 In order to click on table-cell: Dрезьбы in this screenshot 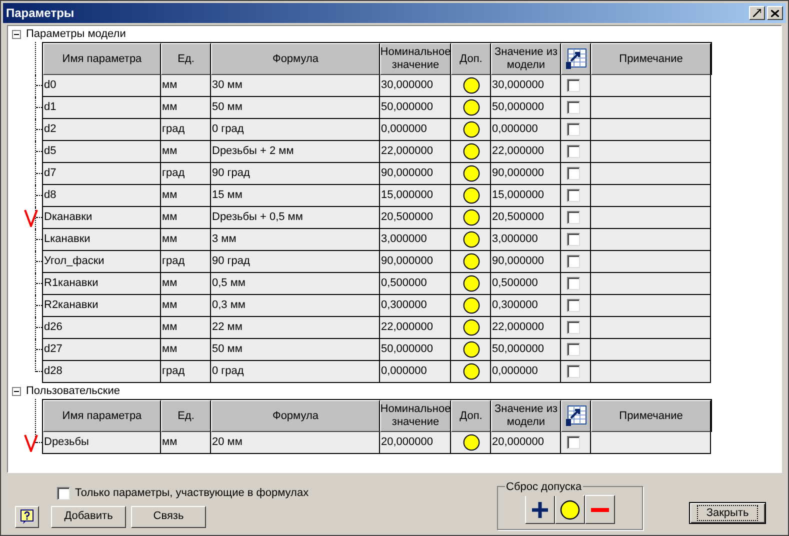, I will do `click(102, 443)`.